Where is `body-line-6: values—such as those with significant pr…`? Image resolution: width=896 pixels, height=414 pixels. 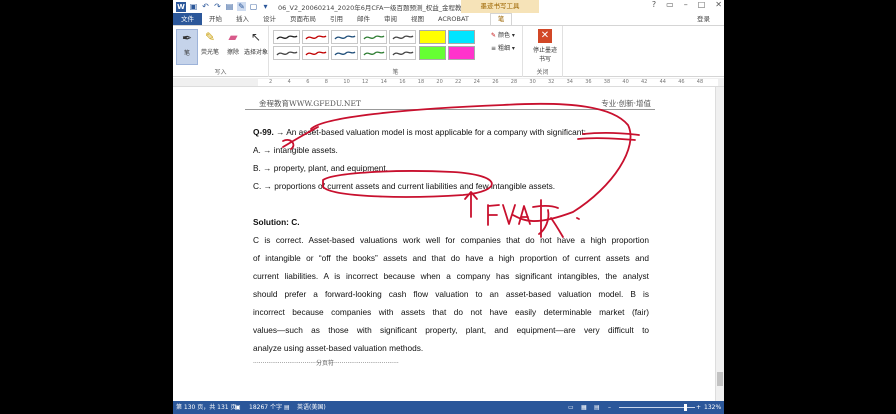
body-line-6: values—such as those with significant pr… is located at coordinates (451, 330).